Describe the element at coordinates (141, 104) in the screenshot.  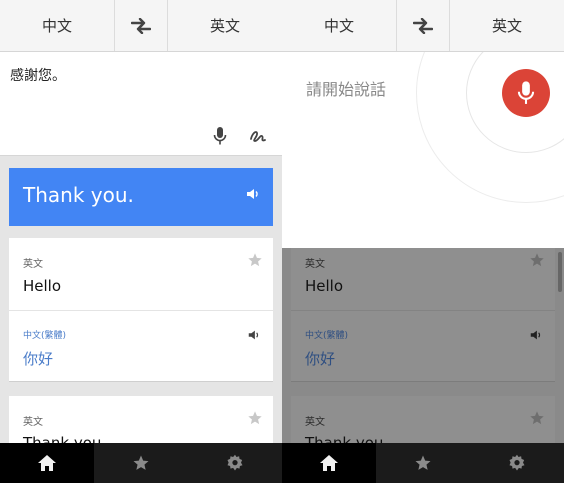
I see `source-text-area: 感謝您。` at that location.